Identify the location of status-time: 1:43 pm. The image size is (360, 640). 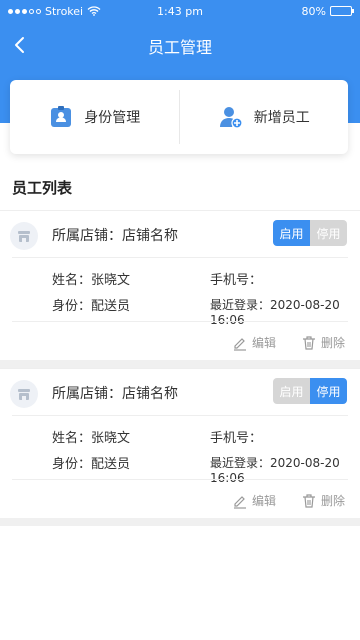
(180, 11).